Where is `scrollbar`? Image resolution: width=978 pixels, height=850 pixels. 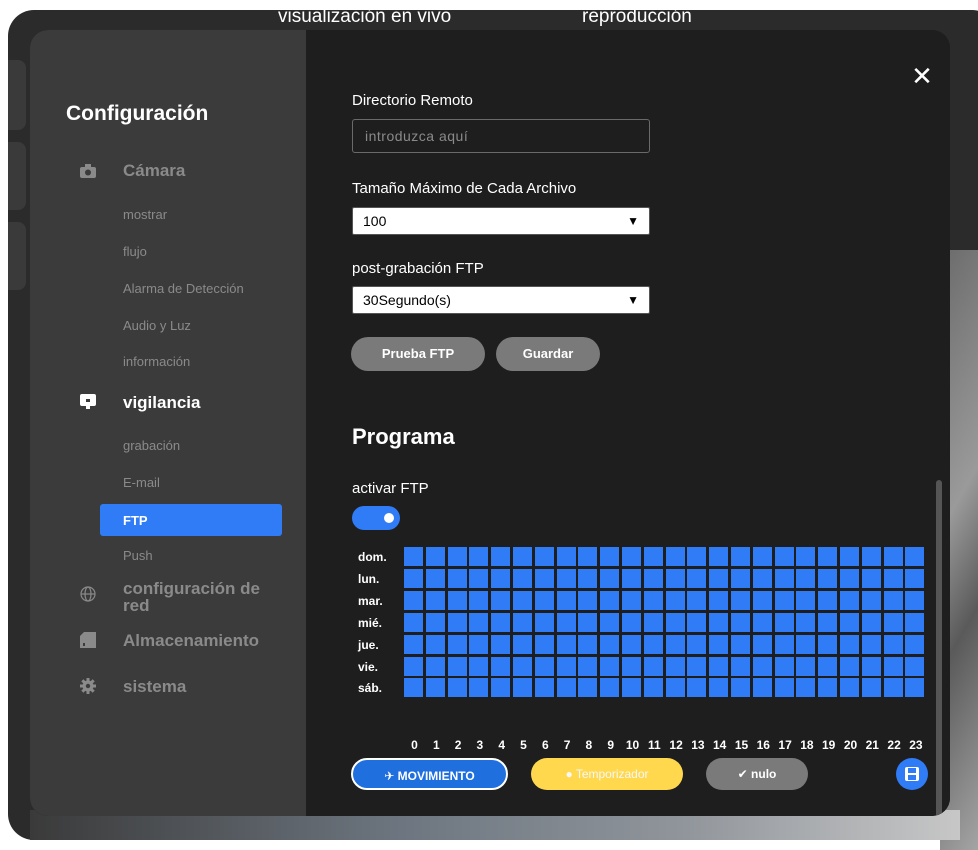
scrollbar is located at coordinates (939, 648).